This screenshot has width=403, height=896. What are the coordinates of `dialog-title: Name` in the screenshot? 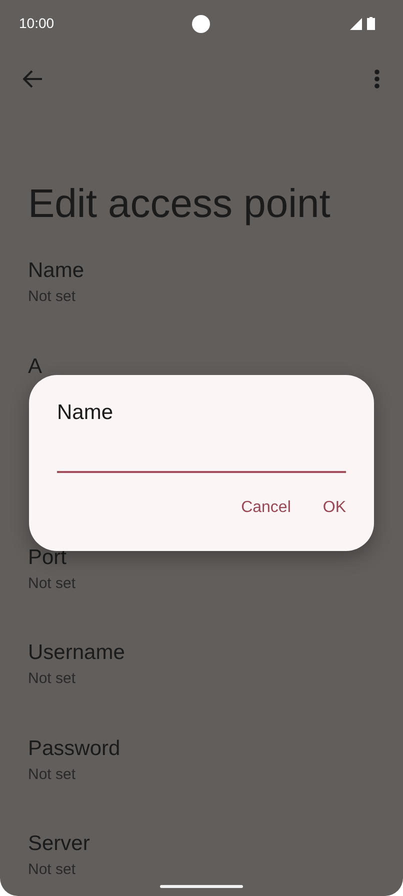 It's located at (85, 413).